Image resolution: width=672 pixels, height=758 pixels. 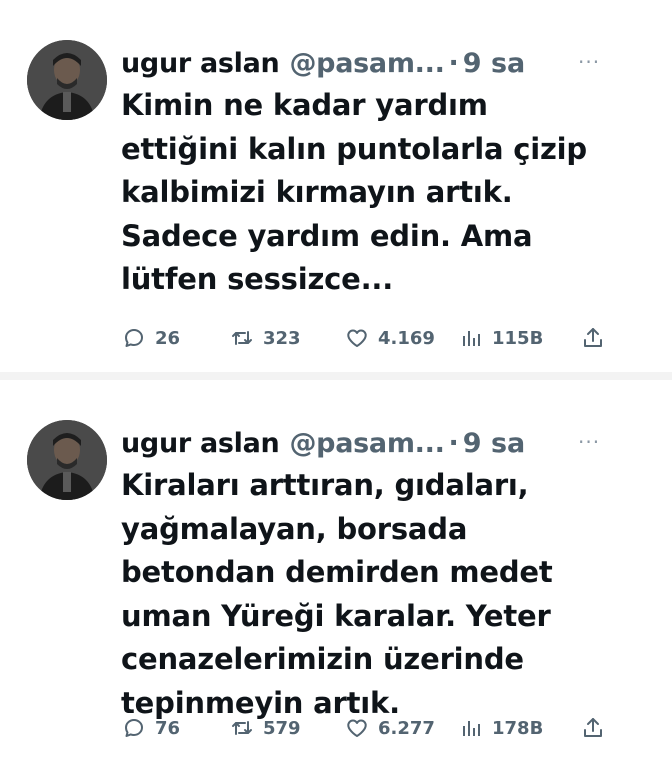 I want to click on action-bar: 26 323 4.169 115B, so click(x=336, y=338).